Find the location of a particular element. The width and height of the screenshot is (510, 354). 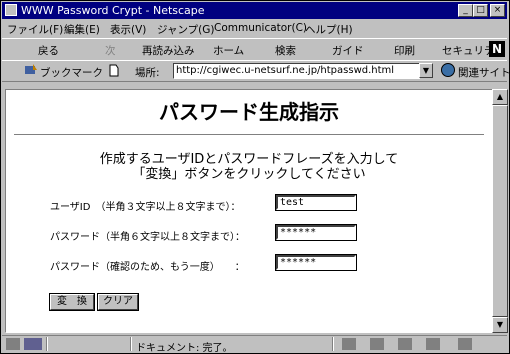

scroll-down-button: ▼ is located at coordinates (500, 325).